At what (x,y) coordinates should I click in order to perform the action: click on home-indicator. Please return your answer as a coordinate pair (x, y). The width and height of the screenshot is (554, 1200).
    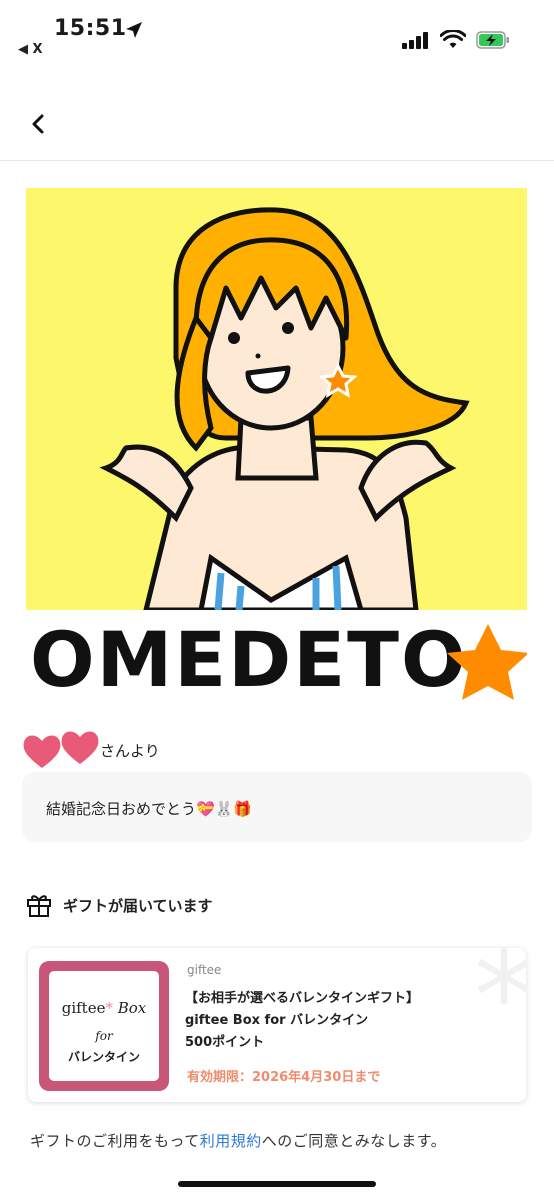
    Looking at the image, I should click on (277, 1184).